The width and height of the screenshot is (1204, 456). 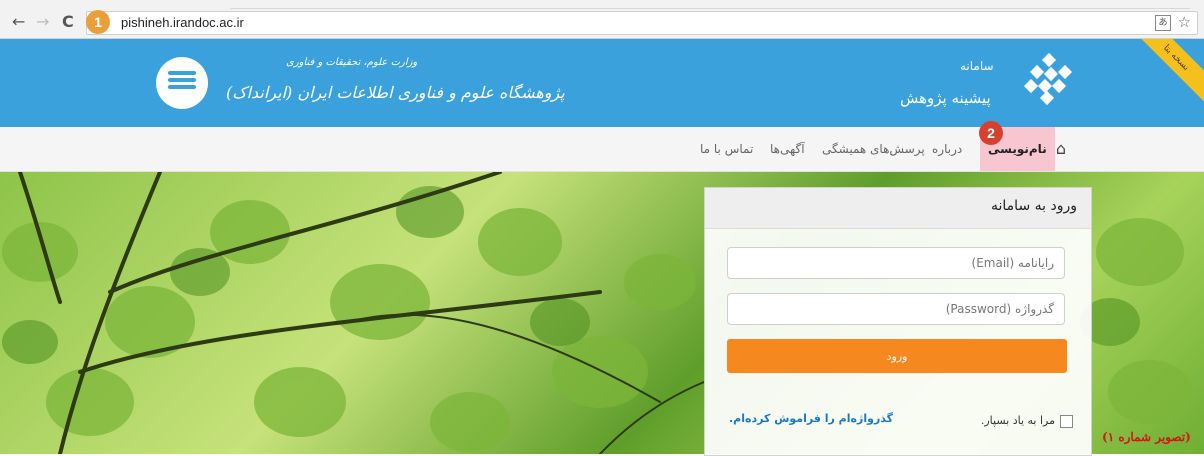 I want to click on menu-item-announcements: آگهی‌ها, so click(x=787, y=149).